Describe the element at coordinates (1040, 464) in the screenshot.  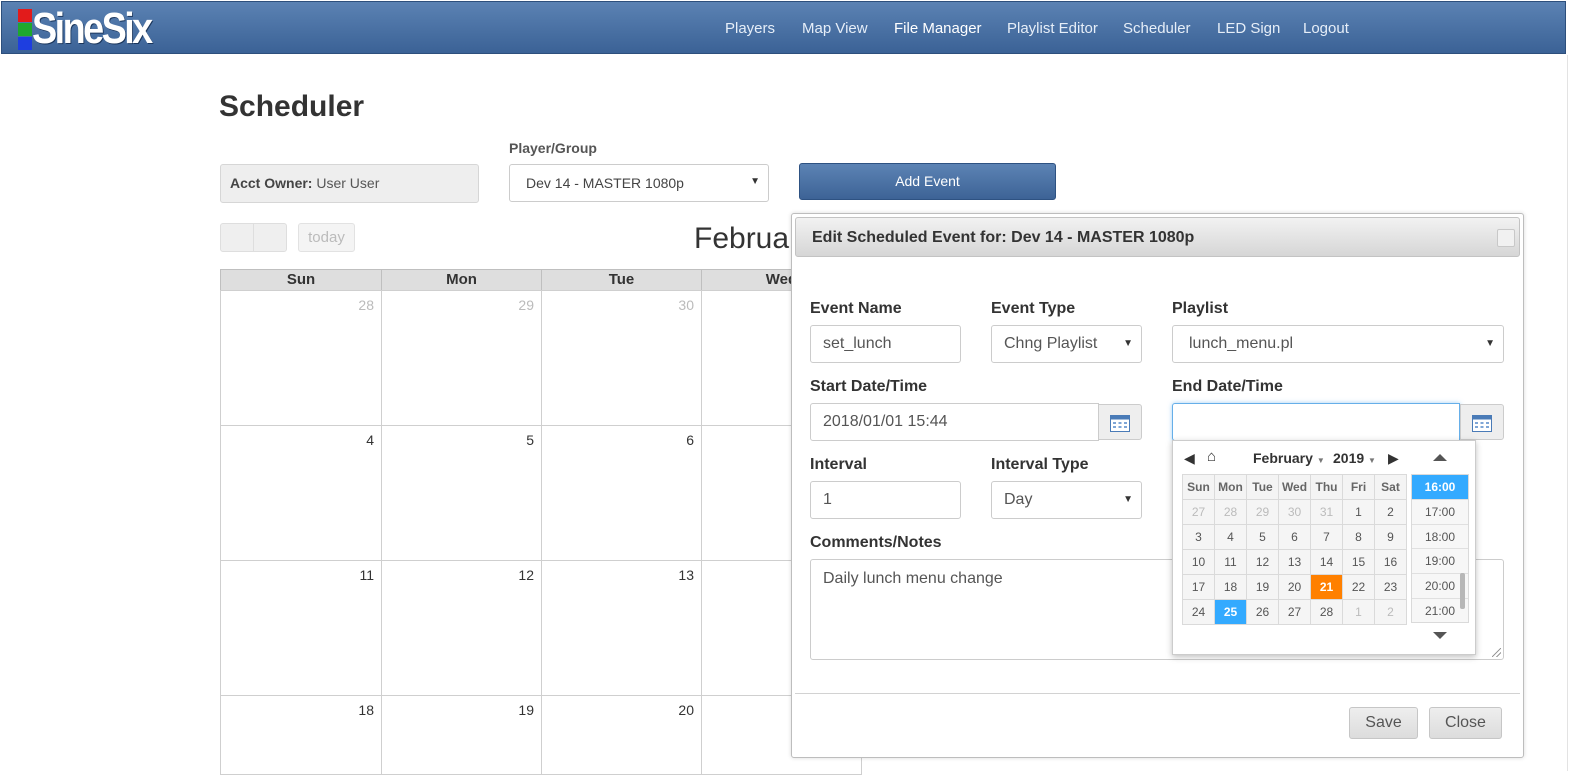
I see `interval-type-label: Interval Type` at that location.